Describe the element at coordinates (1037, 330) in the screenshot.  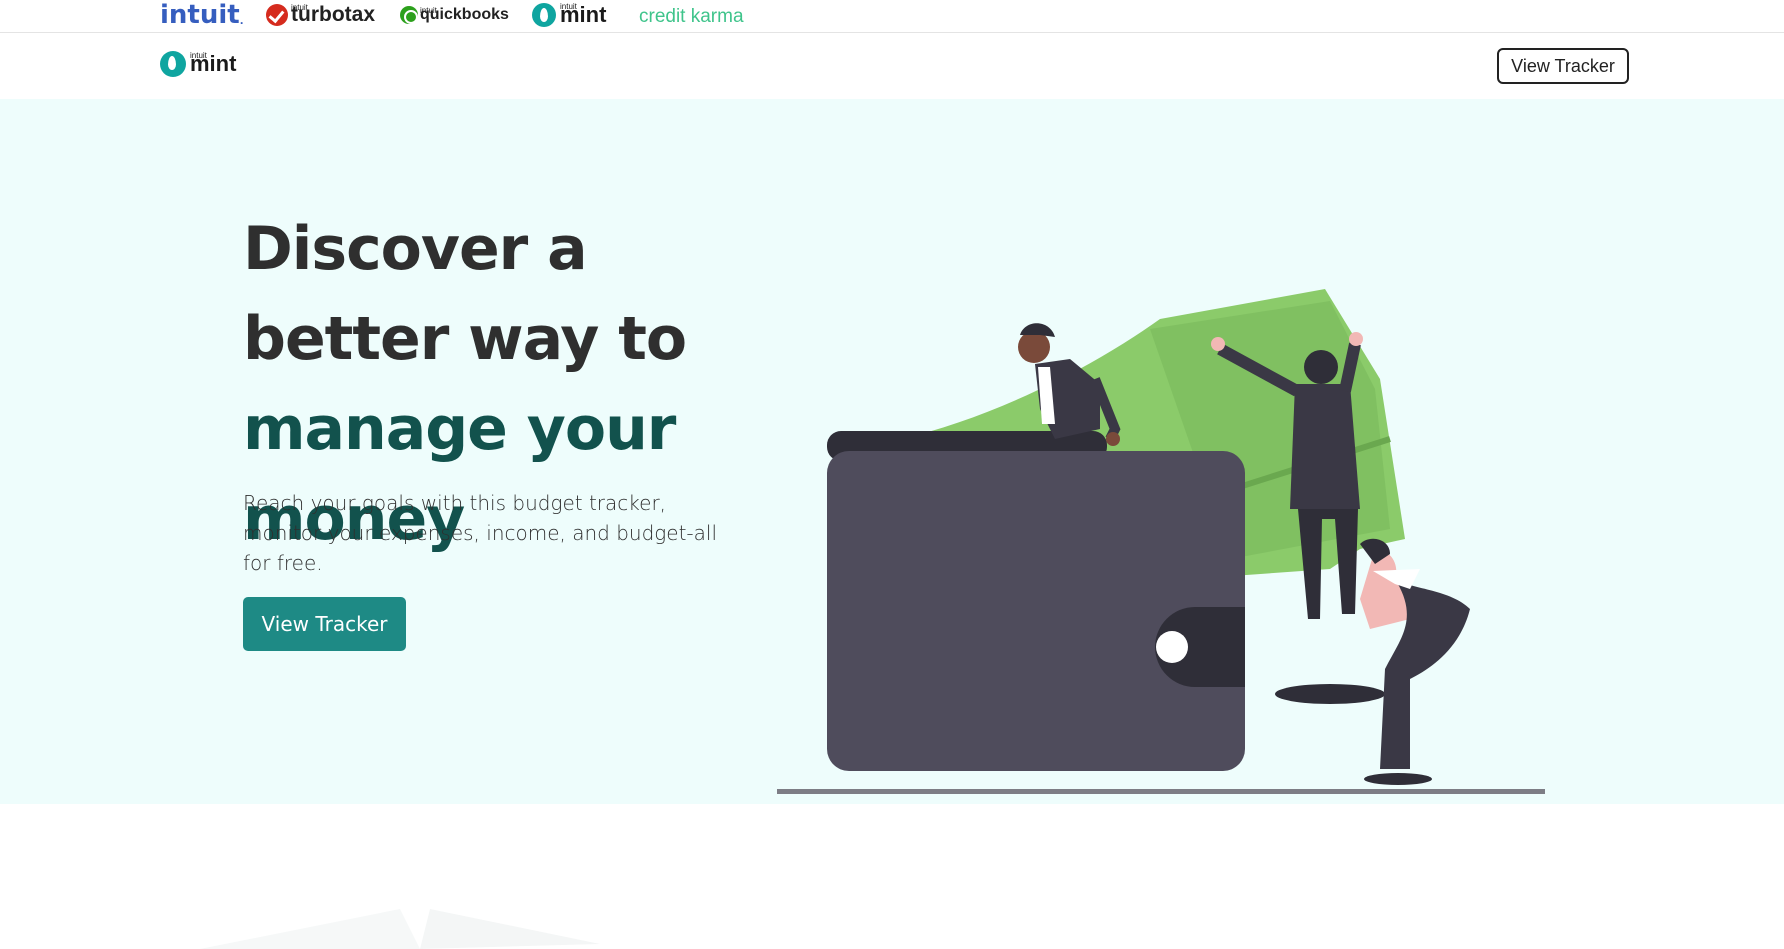
I see `person-left-hair` at that location.